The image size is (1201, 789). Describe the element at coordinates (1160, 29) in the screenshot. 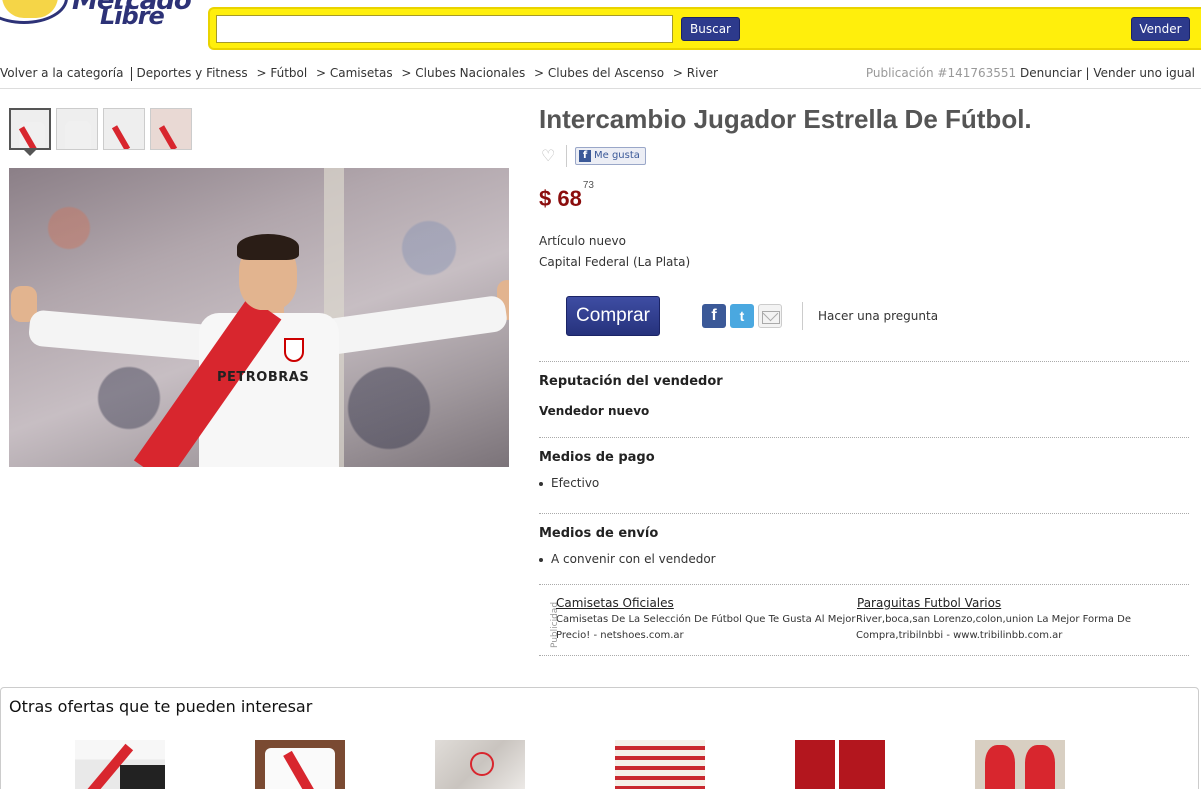

I see `sell-button: Vender` at that location.